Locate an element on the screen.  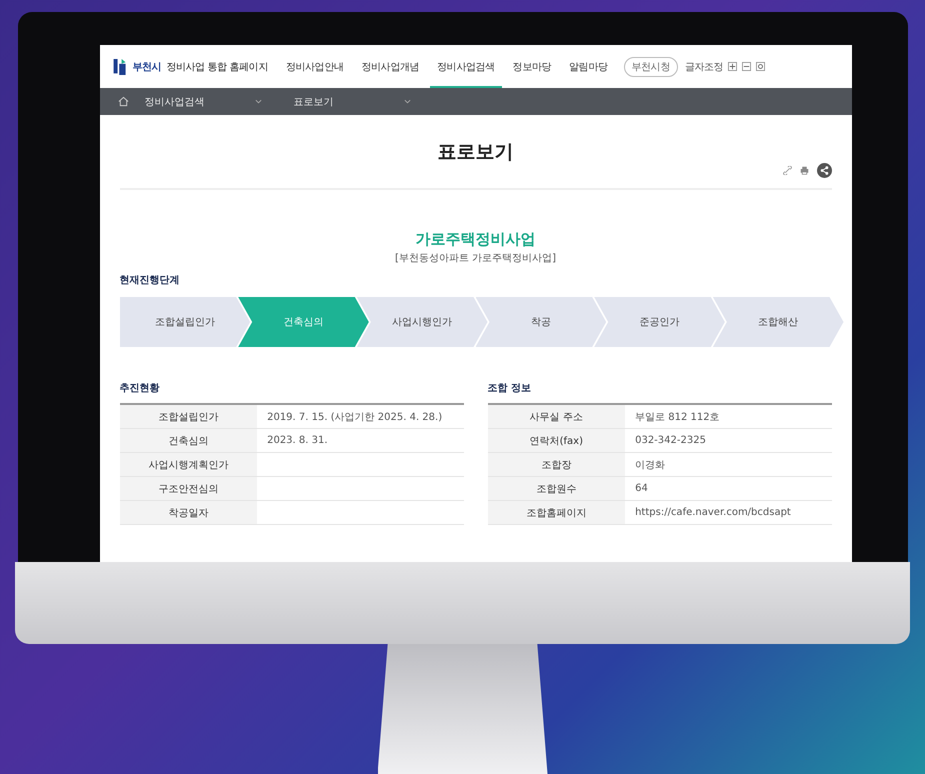
row-label: 사업시행계획인가 is located at coordinates (189, 464).